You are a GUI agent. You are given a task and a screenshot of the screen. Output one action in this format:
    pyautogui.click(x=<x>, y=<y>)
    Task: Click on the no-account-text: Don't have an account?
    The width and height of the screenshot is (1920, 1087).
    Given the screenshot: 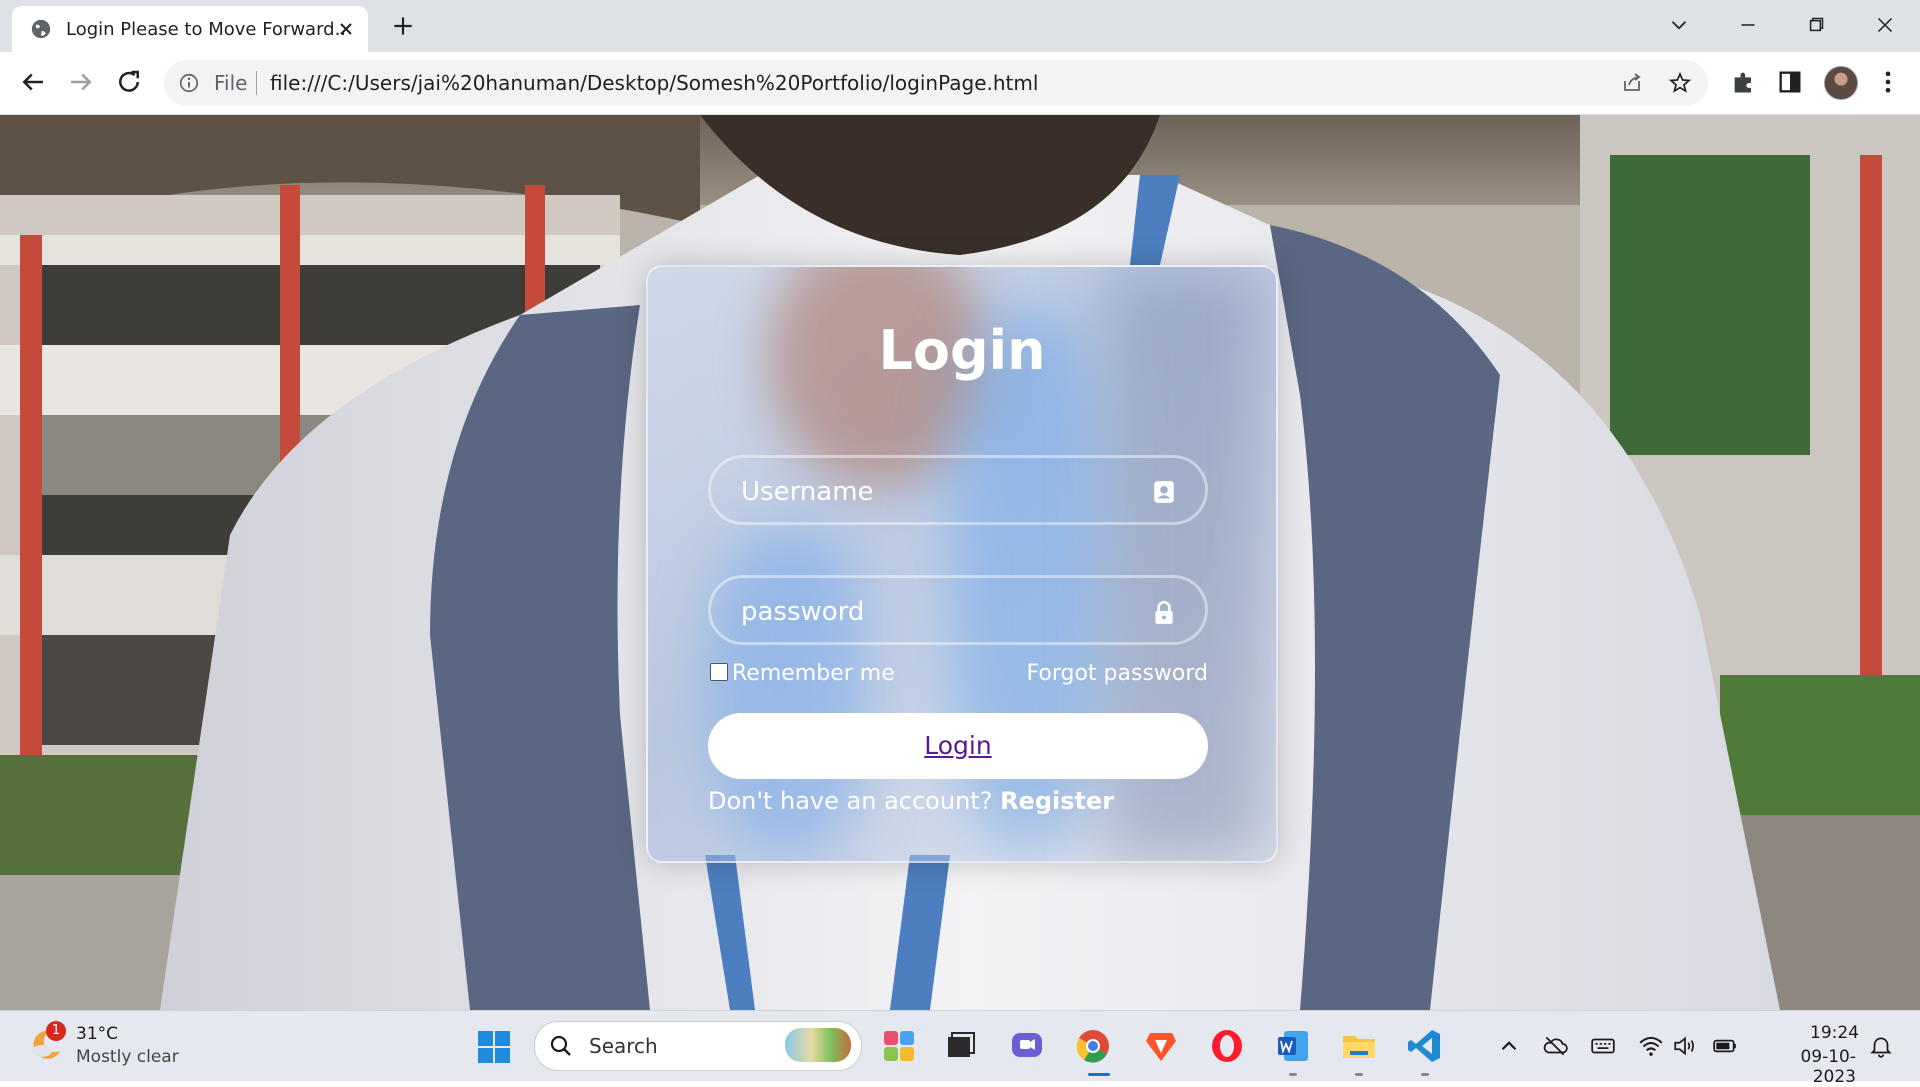 What is the action you would take?
    pyautogui.click(x=850, y=801)
    